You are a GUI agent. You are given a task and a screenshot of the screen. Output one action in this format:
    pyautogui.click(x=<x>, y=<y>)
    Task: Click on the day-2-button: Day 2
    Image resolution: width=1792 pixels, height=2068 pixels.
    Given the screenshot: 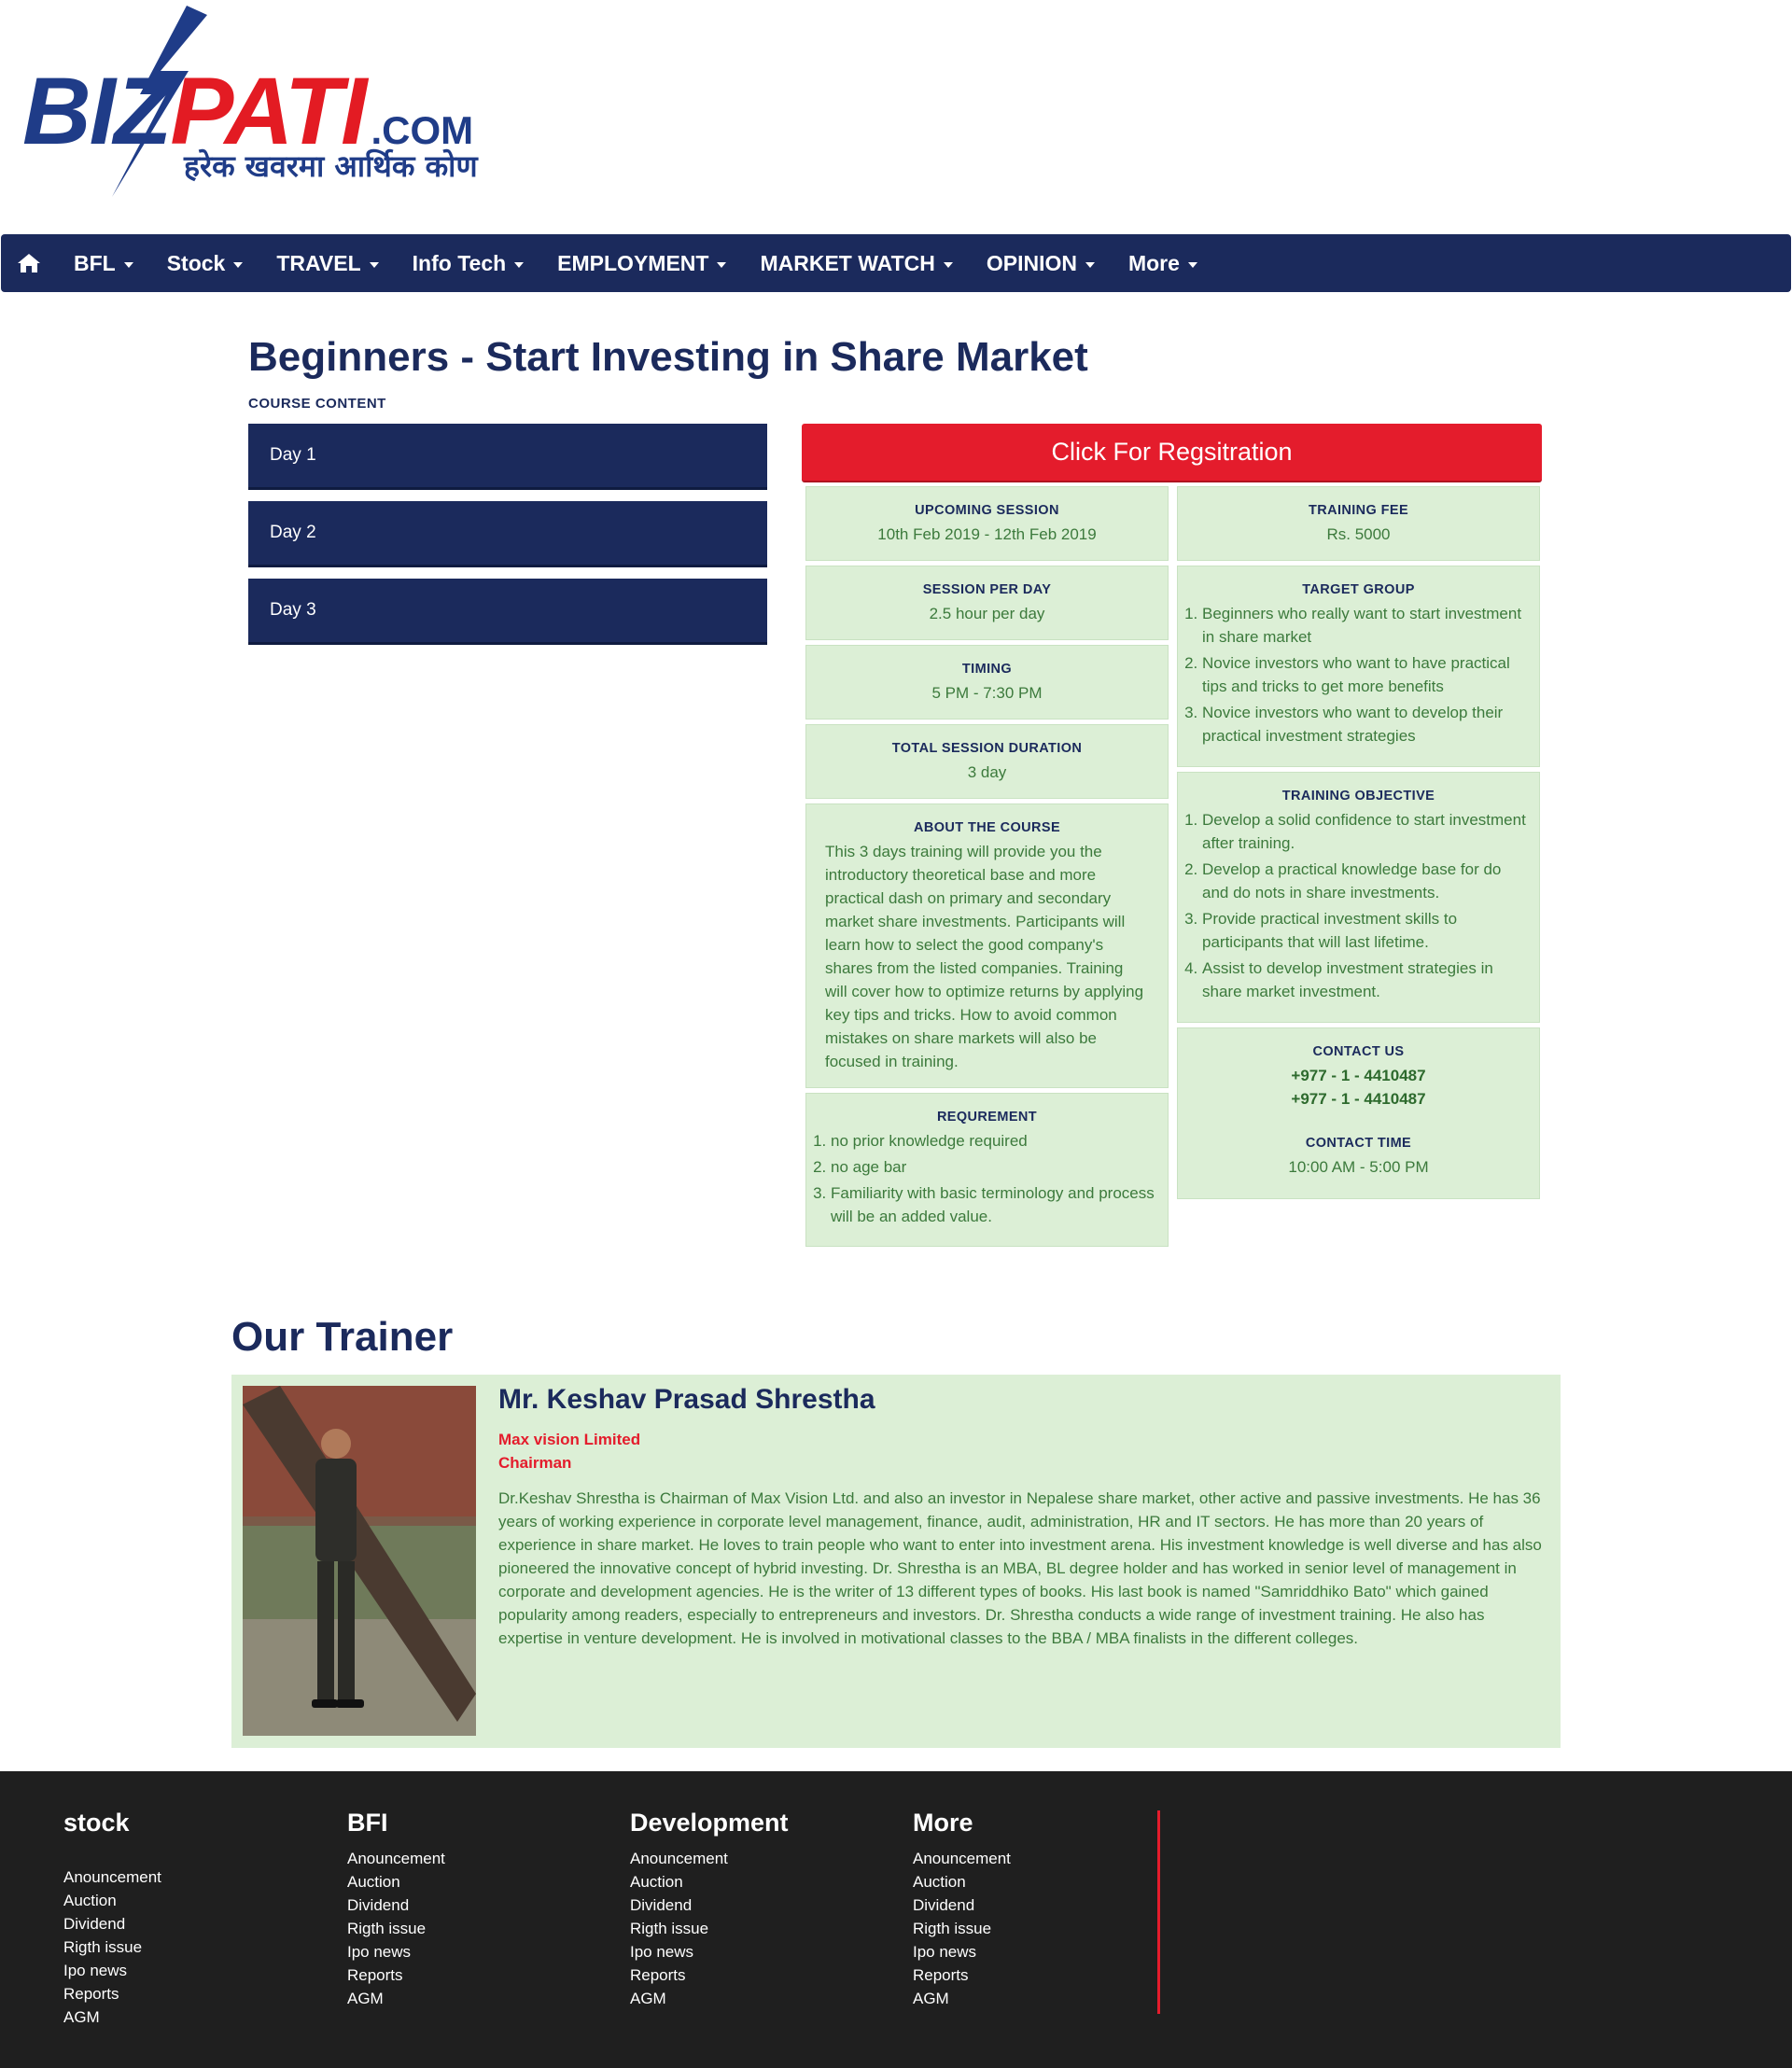 What is the action you would take?
    pyautogui.click(x=507, y=534)
    